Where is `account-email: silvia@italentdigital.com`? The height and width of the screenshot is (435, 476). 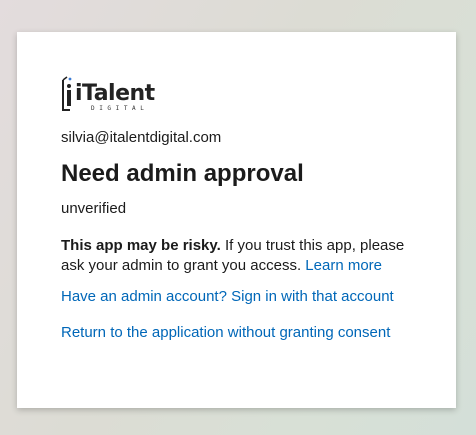 account-email: silvia@italentdigital.com is located at coordinates (141, 137).